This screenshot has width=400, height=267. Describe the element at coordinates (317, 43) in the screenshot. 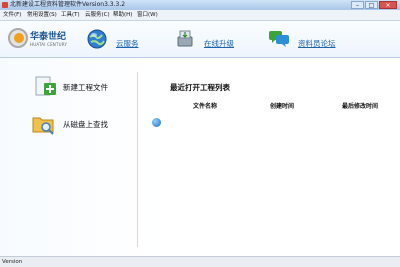

I see `forum-label: 资料员论坛` at that location.